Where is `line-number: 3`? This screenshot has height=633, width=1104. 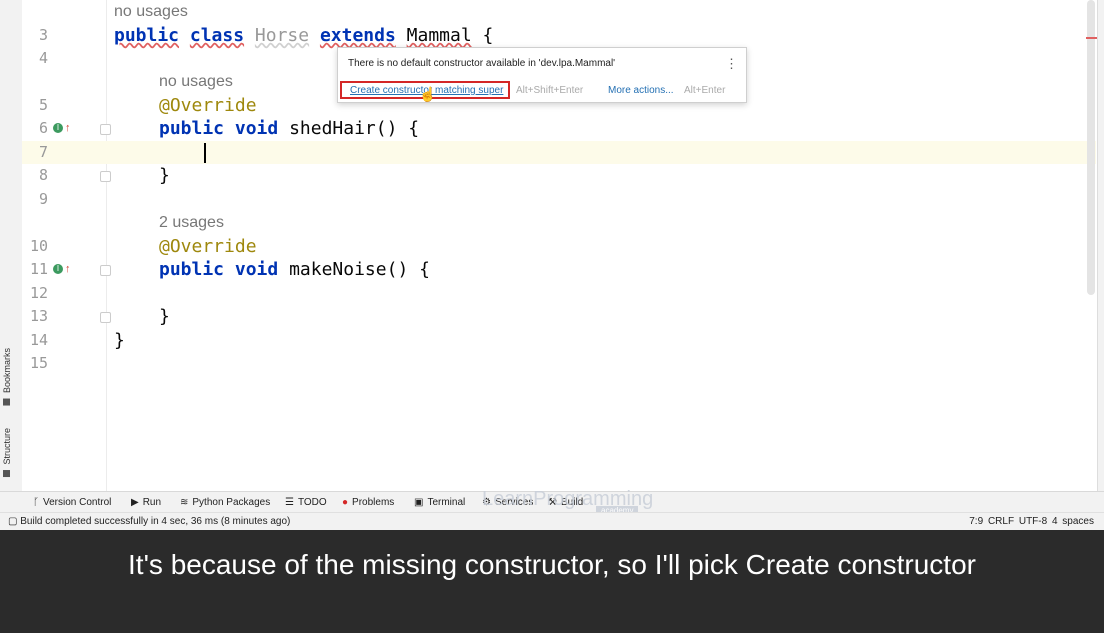
line-number: 3 is located at coordinates (43, 35).